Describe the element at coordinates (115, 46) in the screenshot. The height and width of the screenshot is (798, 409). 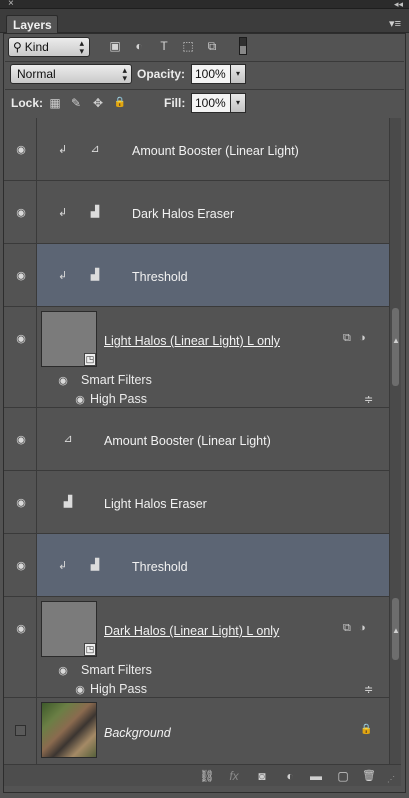
I see `image-filter-icon: ▣` at that location.